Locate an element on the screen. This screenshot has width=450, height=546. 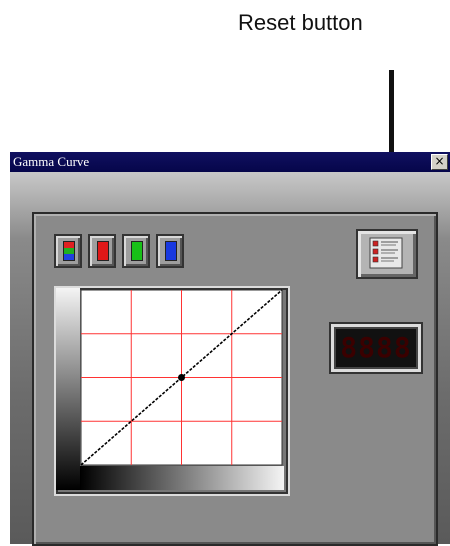
title-bar: Gamma Curve × is located at coordinates (230, 162).